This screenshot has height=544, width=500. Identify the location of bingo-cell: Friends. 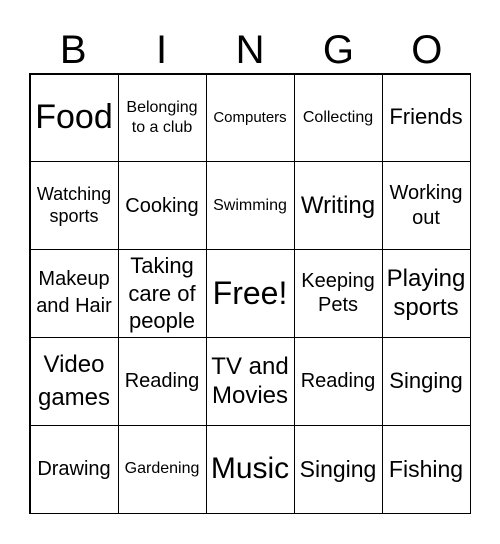
(426, 118).